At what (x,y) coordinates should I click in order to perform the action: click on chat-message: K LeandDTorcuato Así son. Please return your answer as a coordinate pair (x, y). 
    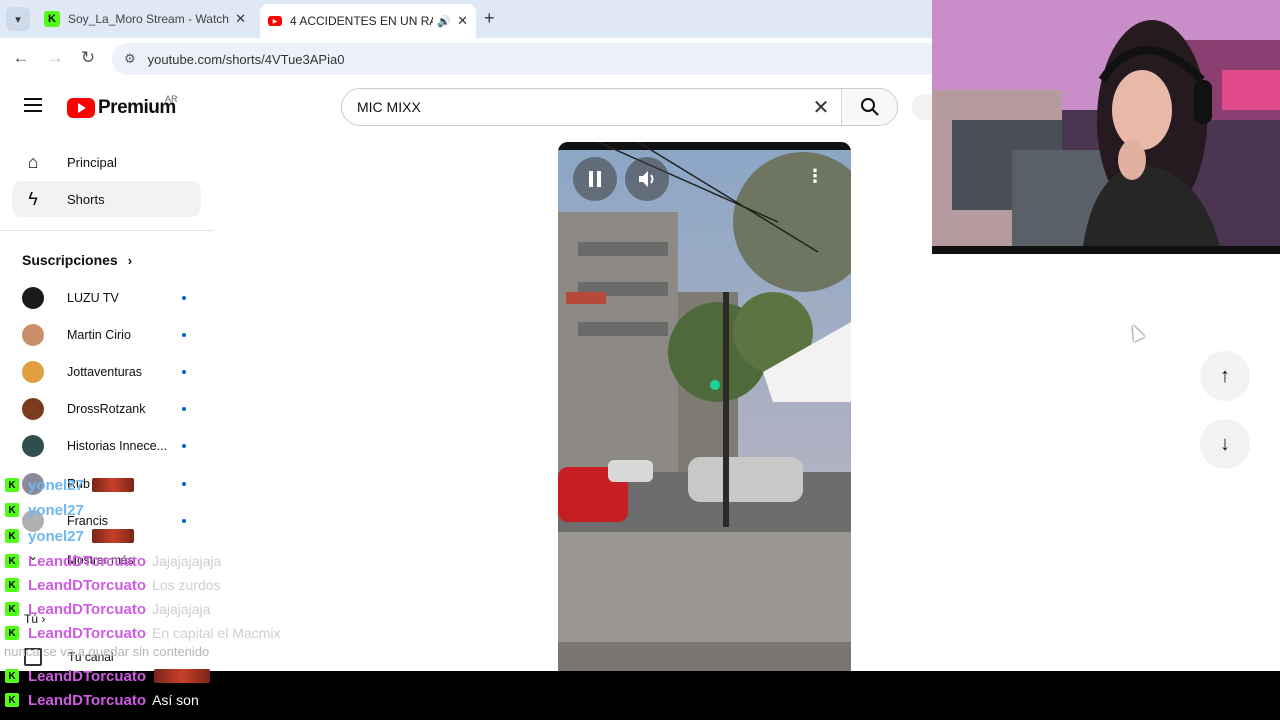
    Looking at the image, I should click on (102, 700).